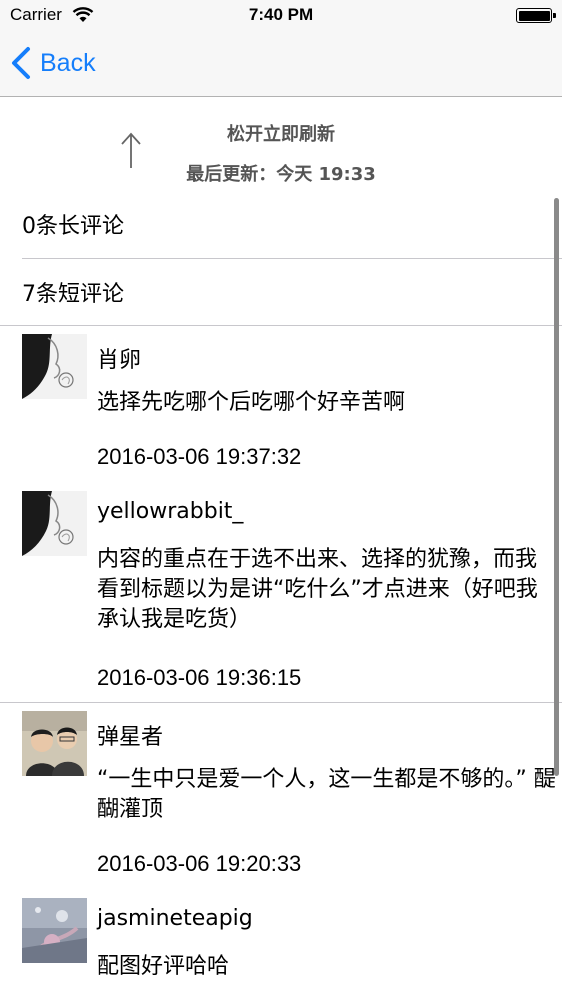 This screenshot has height=1000, width=562. I want to click on clock: 7:40 PM, so click(281, 14).